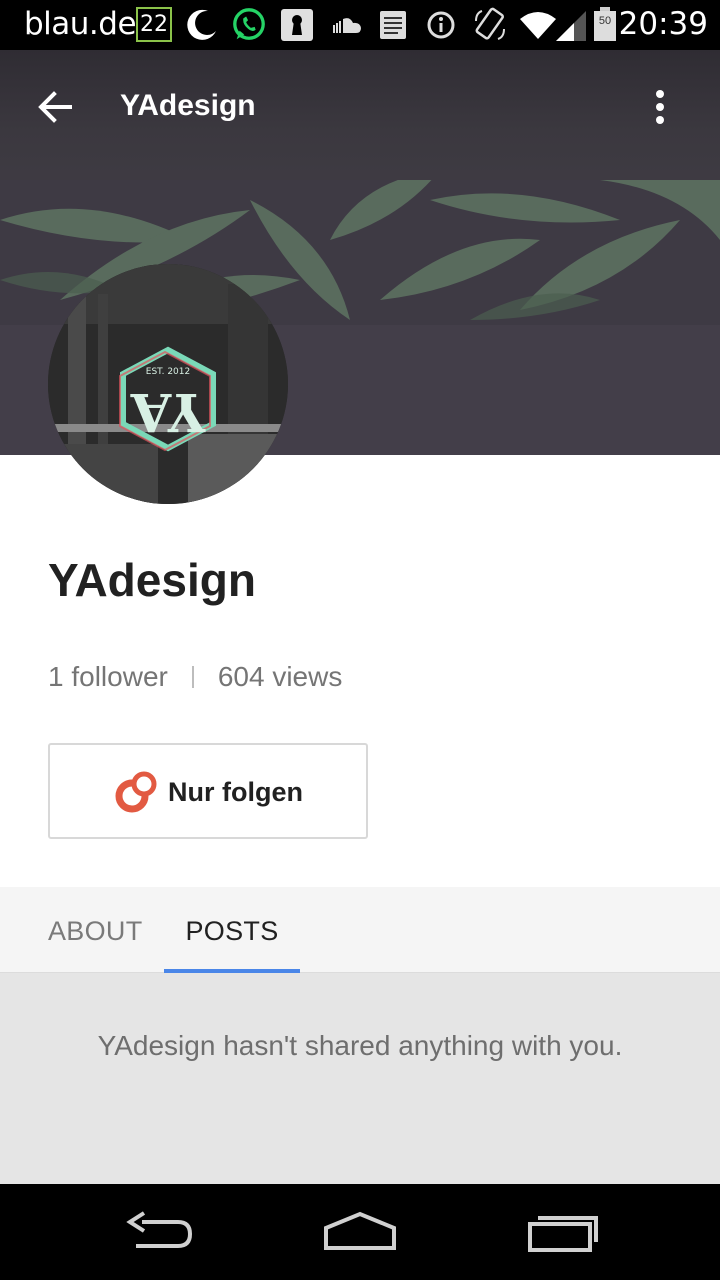  What do you see at coordinates (360, 106) in the screenshot?
I see `app-bar: YAdesign` at bounding box center [360, 106].